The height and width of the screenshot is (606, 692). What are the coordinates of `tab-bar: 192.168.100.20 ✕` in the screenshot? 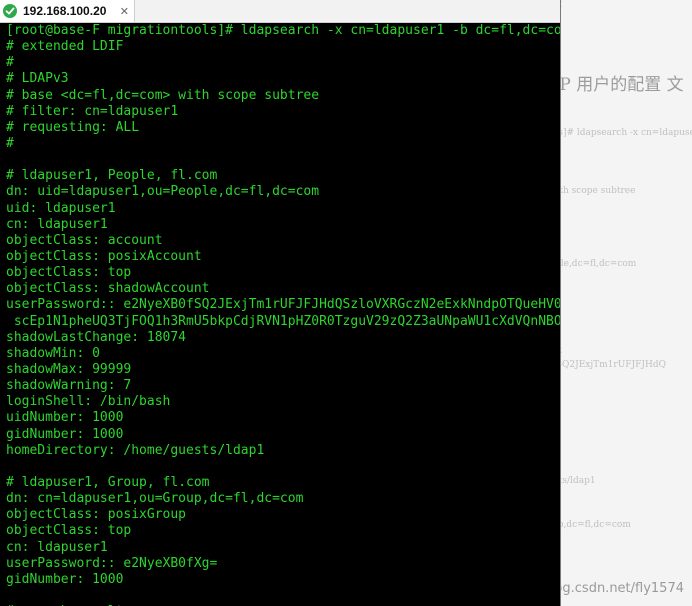 It's located at (280, 11).